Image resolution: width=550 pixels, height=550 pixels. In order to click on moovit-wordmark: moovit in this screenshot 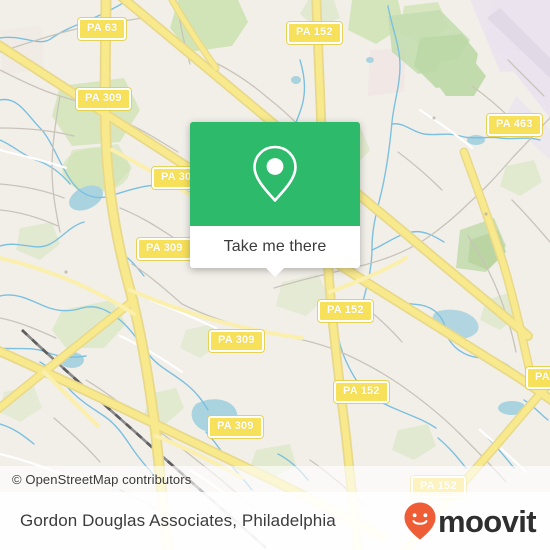, I will do `click(487, 521)`.